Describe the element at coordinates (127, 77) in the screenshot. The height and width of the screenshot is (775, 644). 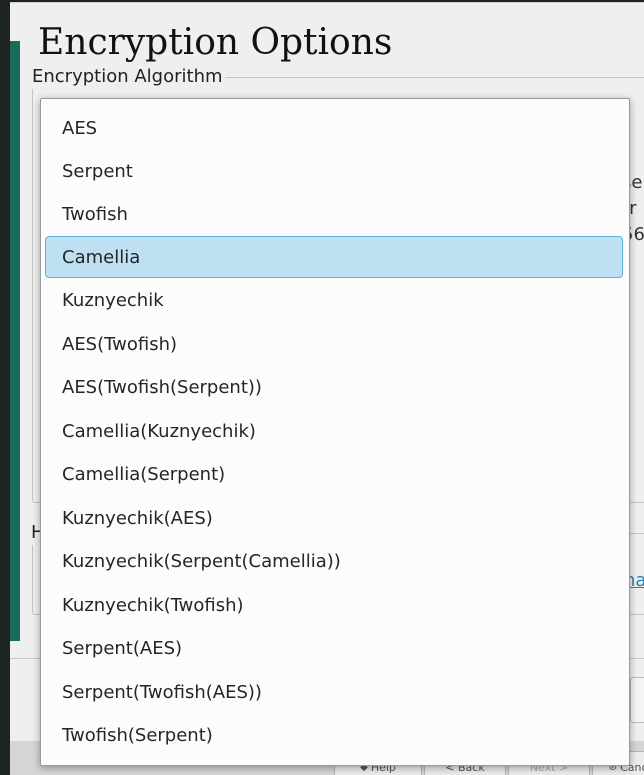
I see `encryption-algorithm-label: Encryption Algorithm` at that location.